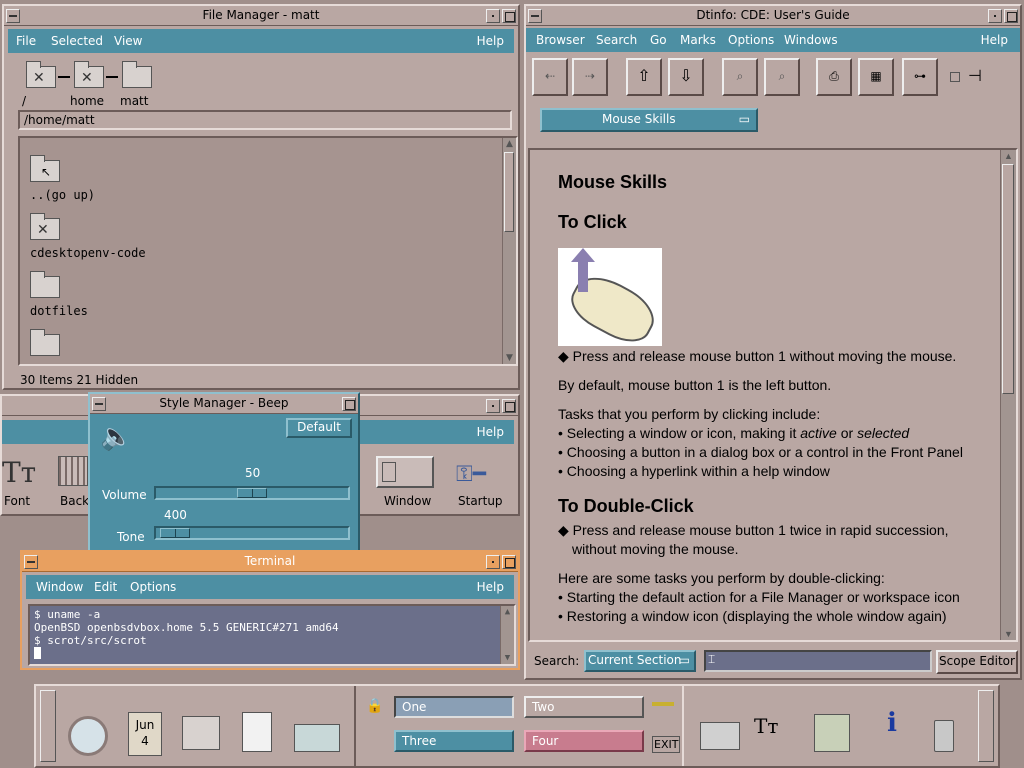 This screenshot has height=768, width=1024. I want to click on go-up-folder-icon: ↖, so click(45, 168).